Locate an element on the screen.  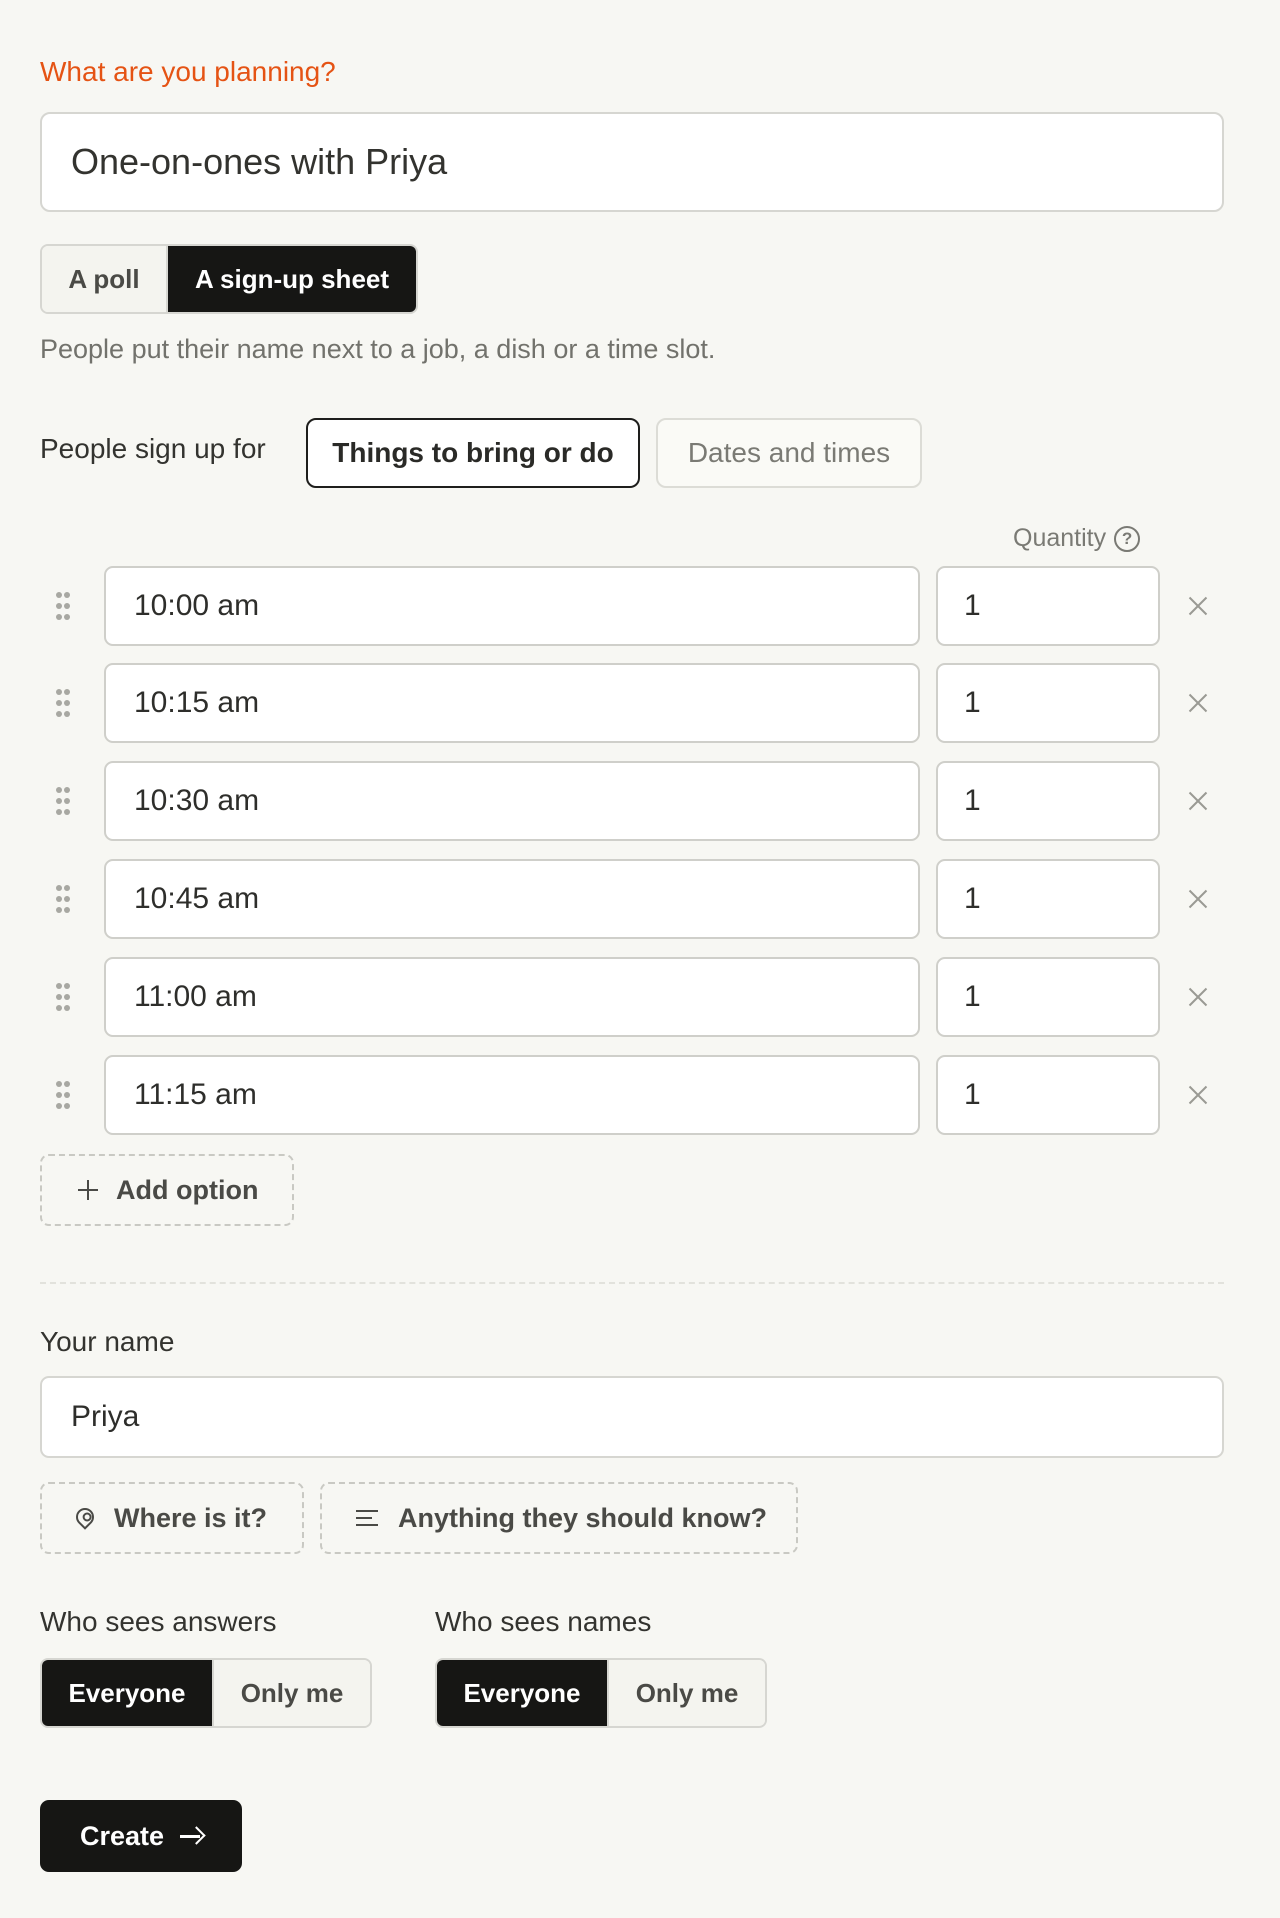
option-label-input: 11:00 am is located at coordinates (512, 997).